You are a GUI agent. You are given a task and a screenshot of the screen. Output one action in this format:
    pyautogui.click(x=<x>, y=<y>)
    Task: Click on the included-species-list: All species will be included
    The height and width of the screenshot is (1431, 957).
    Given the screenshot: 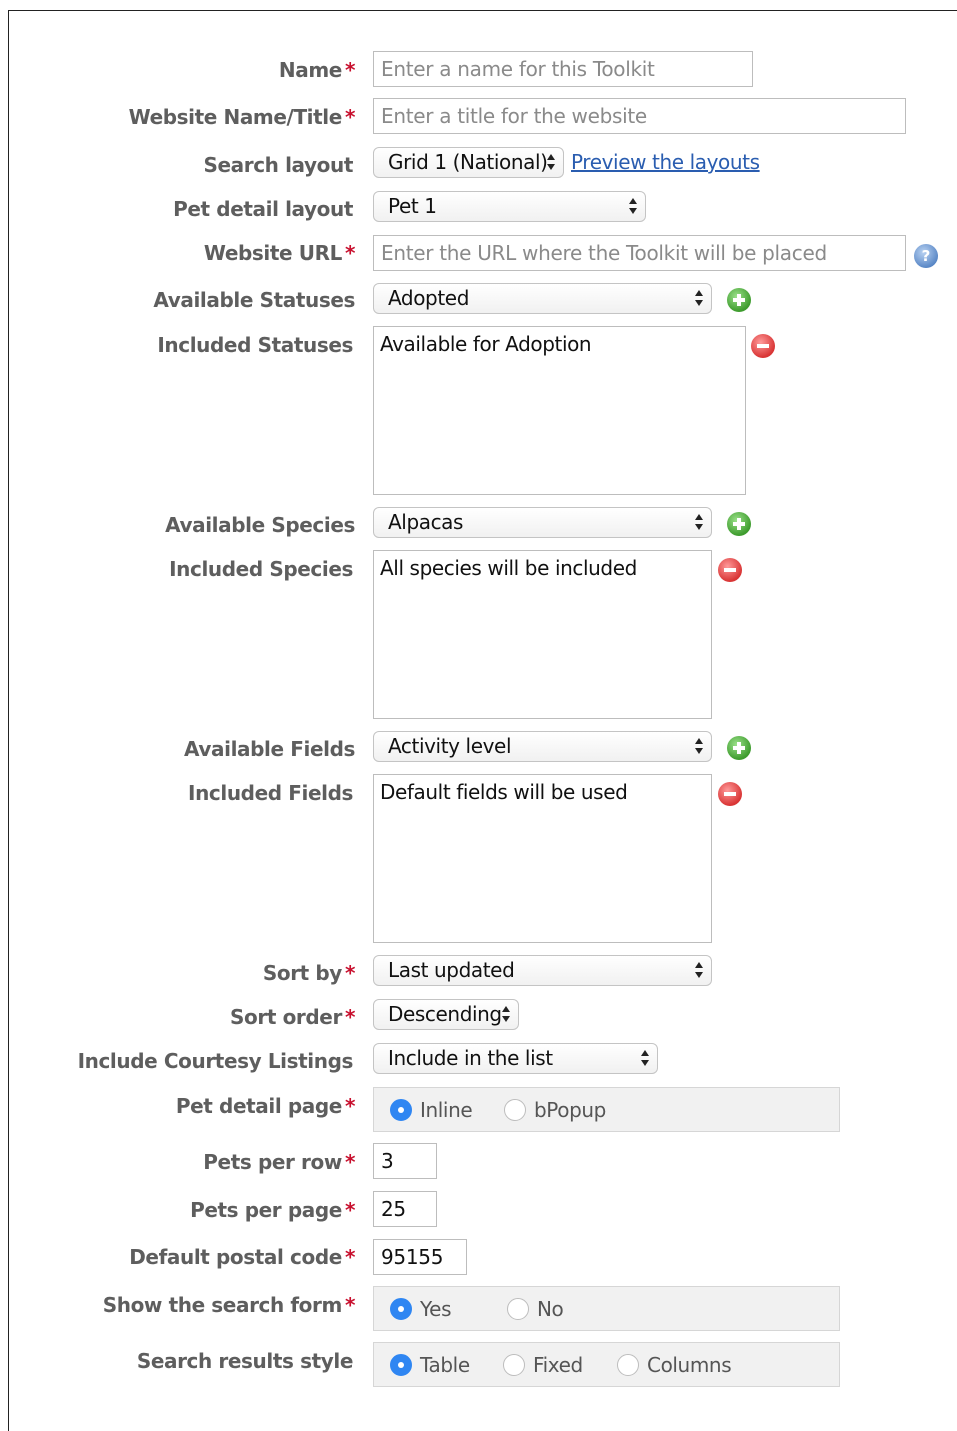 What is the action you would take?
    pyautogui.click(x=542, y=634)
    